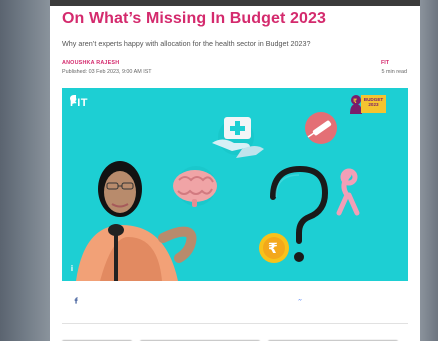  What do you see at coordinates (147, 299) in the screenshot?
I see `twitter-share-label: Share` at bounding box center [147, 299].